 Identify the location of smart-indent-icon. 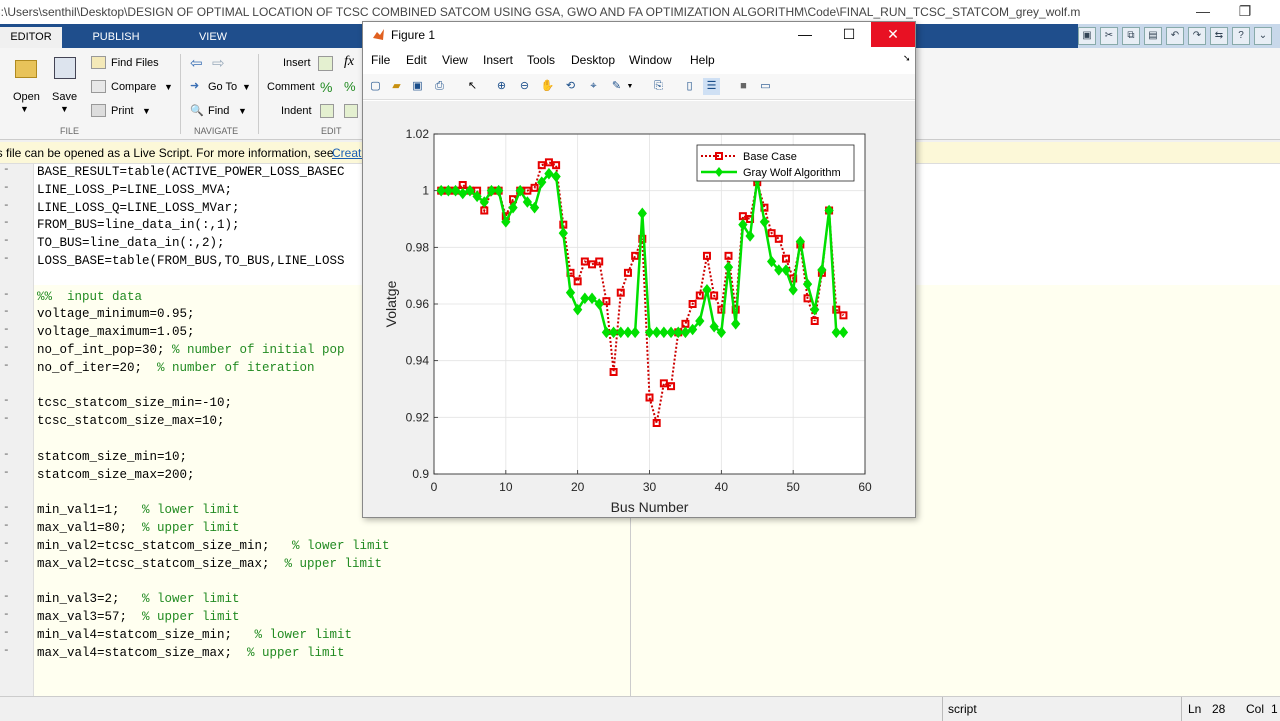
(351, 111).